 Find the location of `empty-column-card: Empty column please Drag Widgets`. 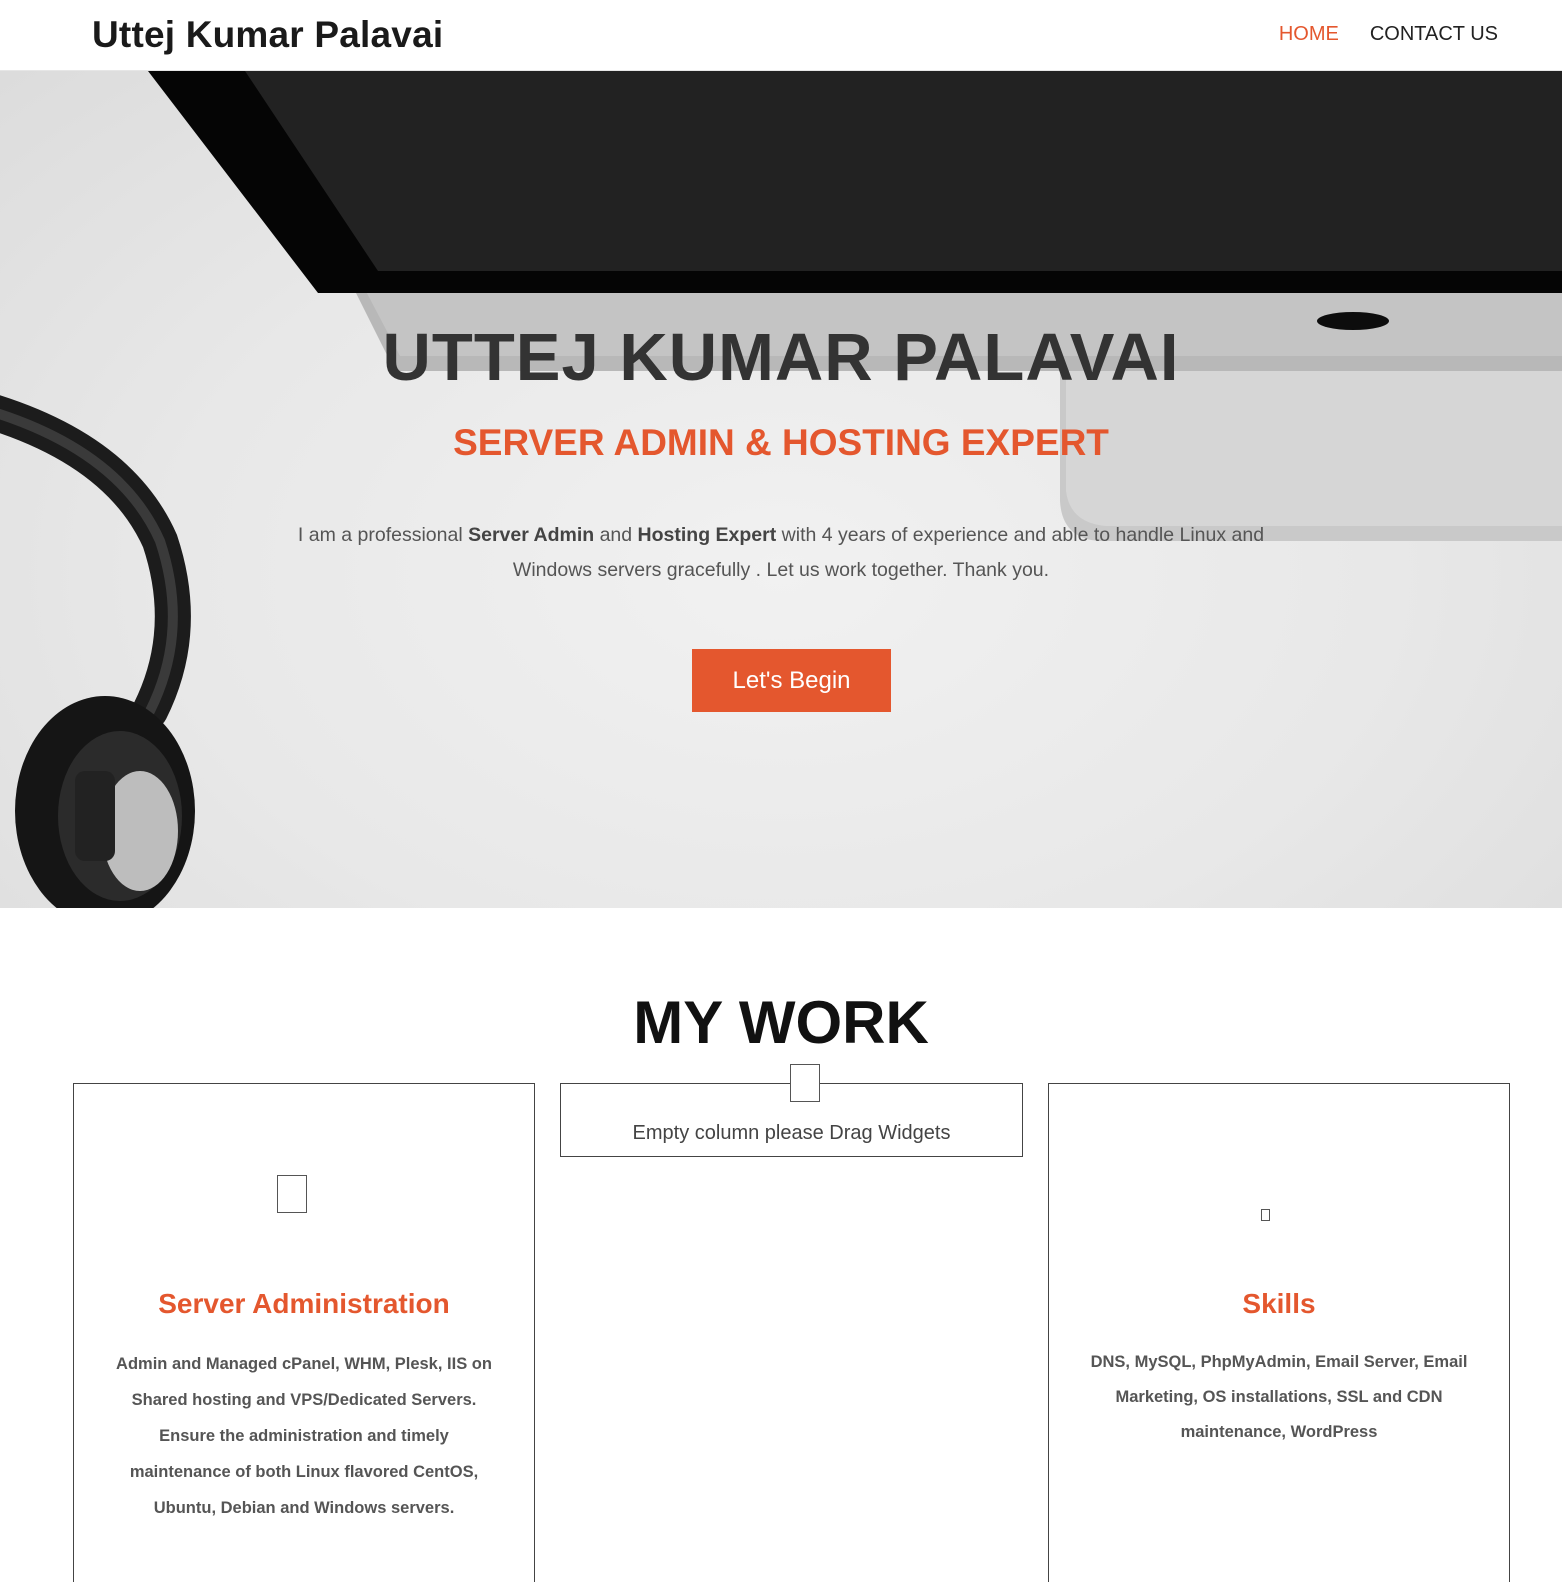

empty-column-card: Empty column please Drag Widgets is located at coordinates (791, 1110).